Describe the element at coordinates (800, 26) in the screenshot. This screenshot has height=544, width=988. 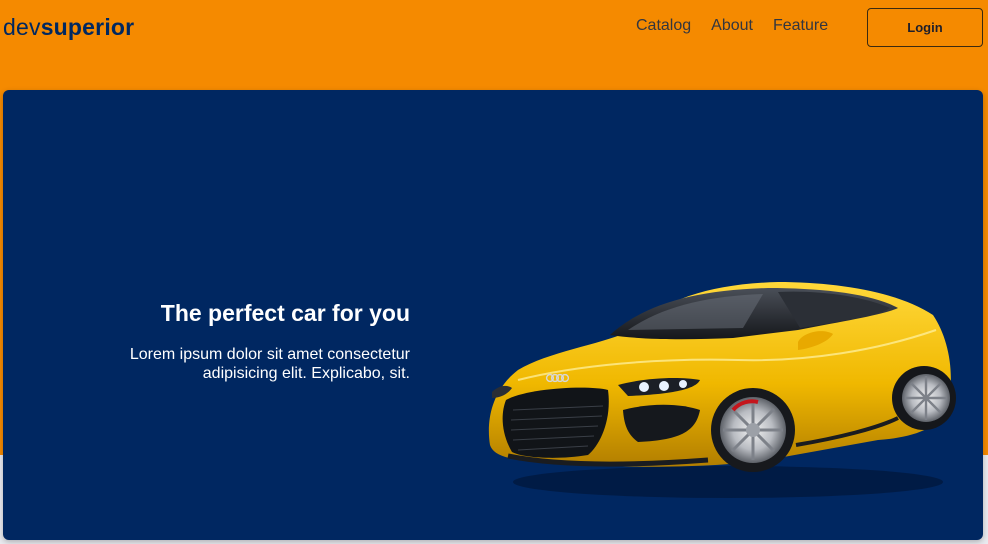
I see `nav-link-feature: Feature` at that location.